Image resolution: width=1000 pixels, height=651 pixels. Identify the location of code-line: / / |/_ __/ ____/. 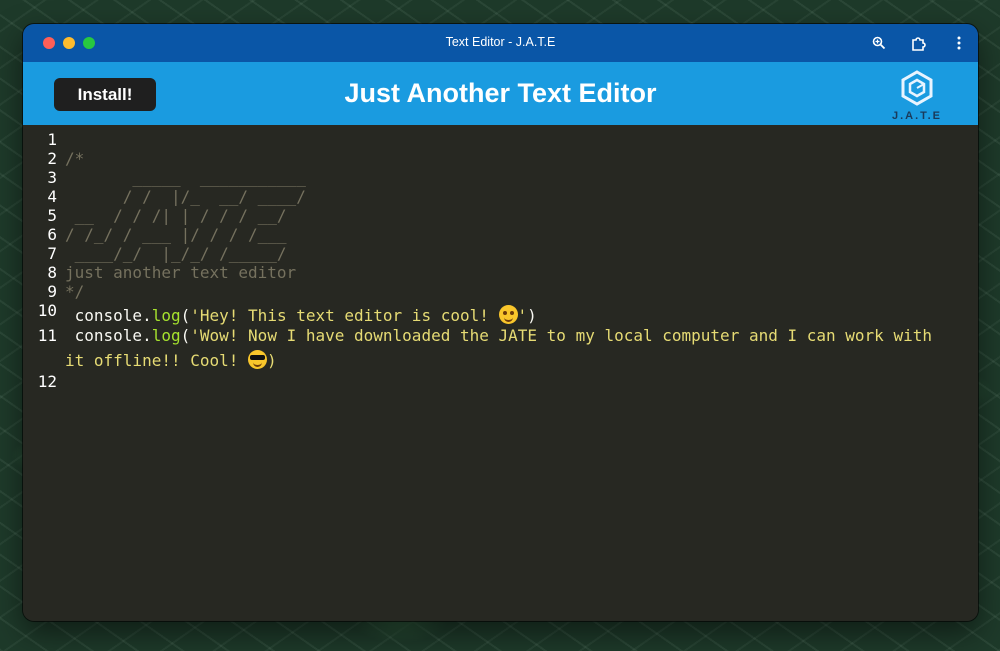
(185, 196).